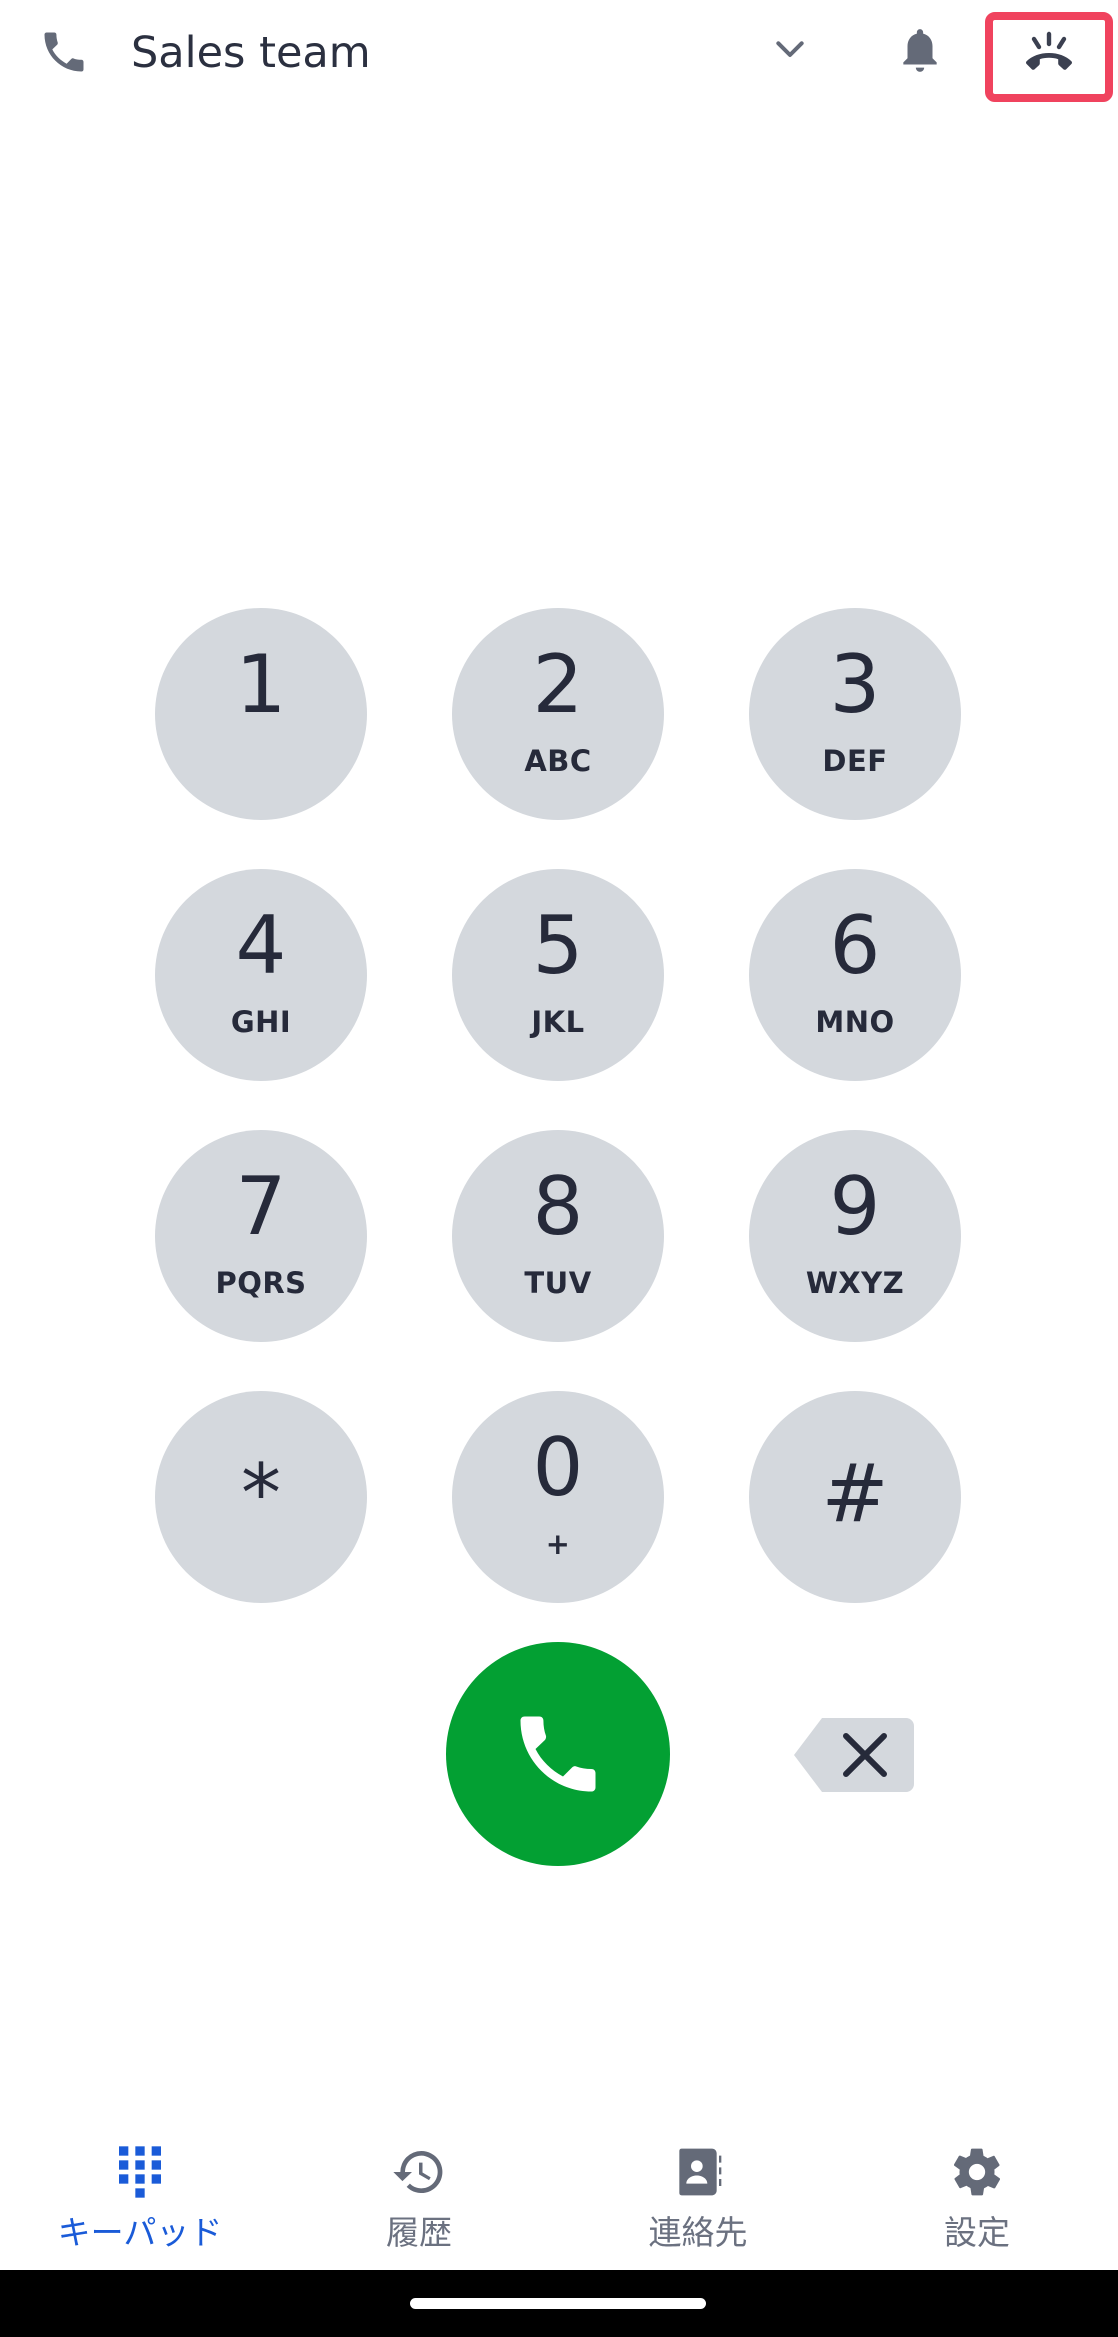 The width and height of the screenshot is (1118, 2337). Describe the element at coordinates (855, 1206) in the screenshot. I see `key-digit: 9` at that location.